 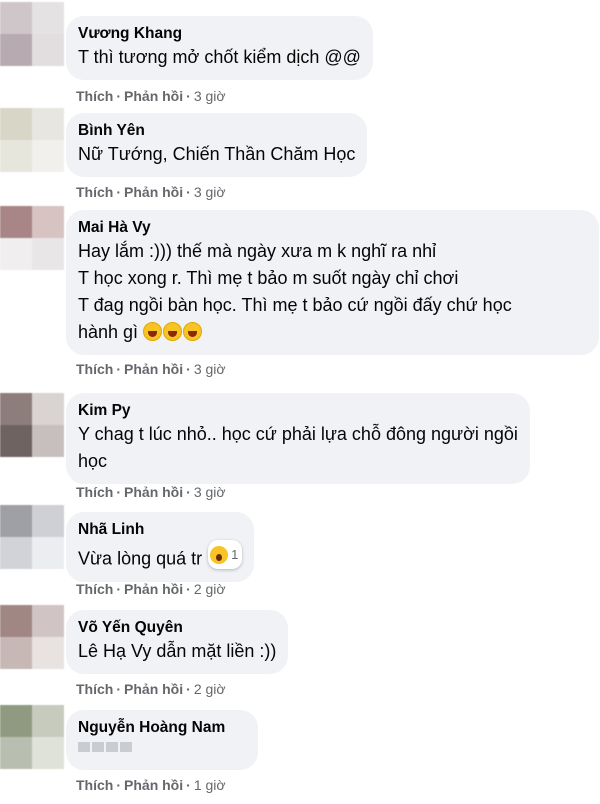 I want to click on comment-author: Bình Yên, so click(x=216, y=131).